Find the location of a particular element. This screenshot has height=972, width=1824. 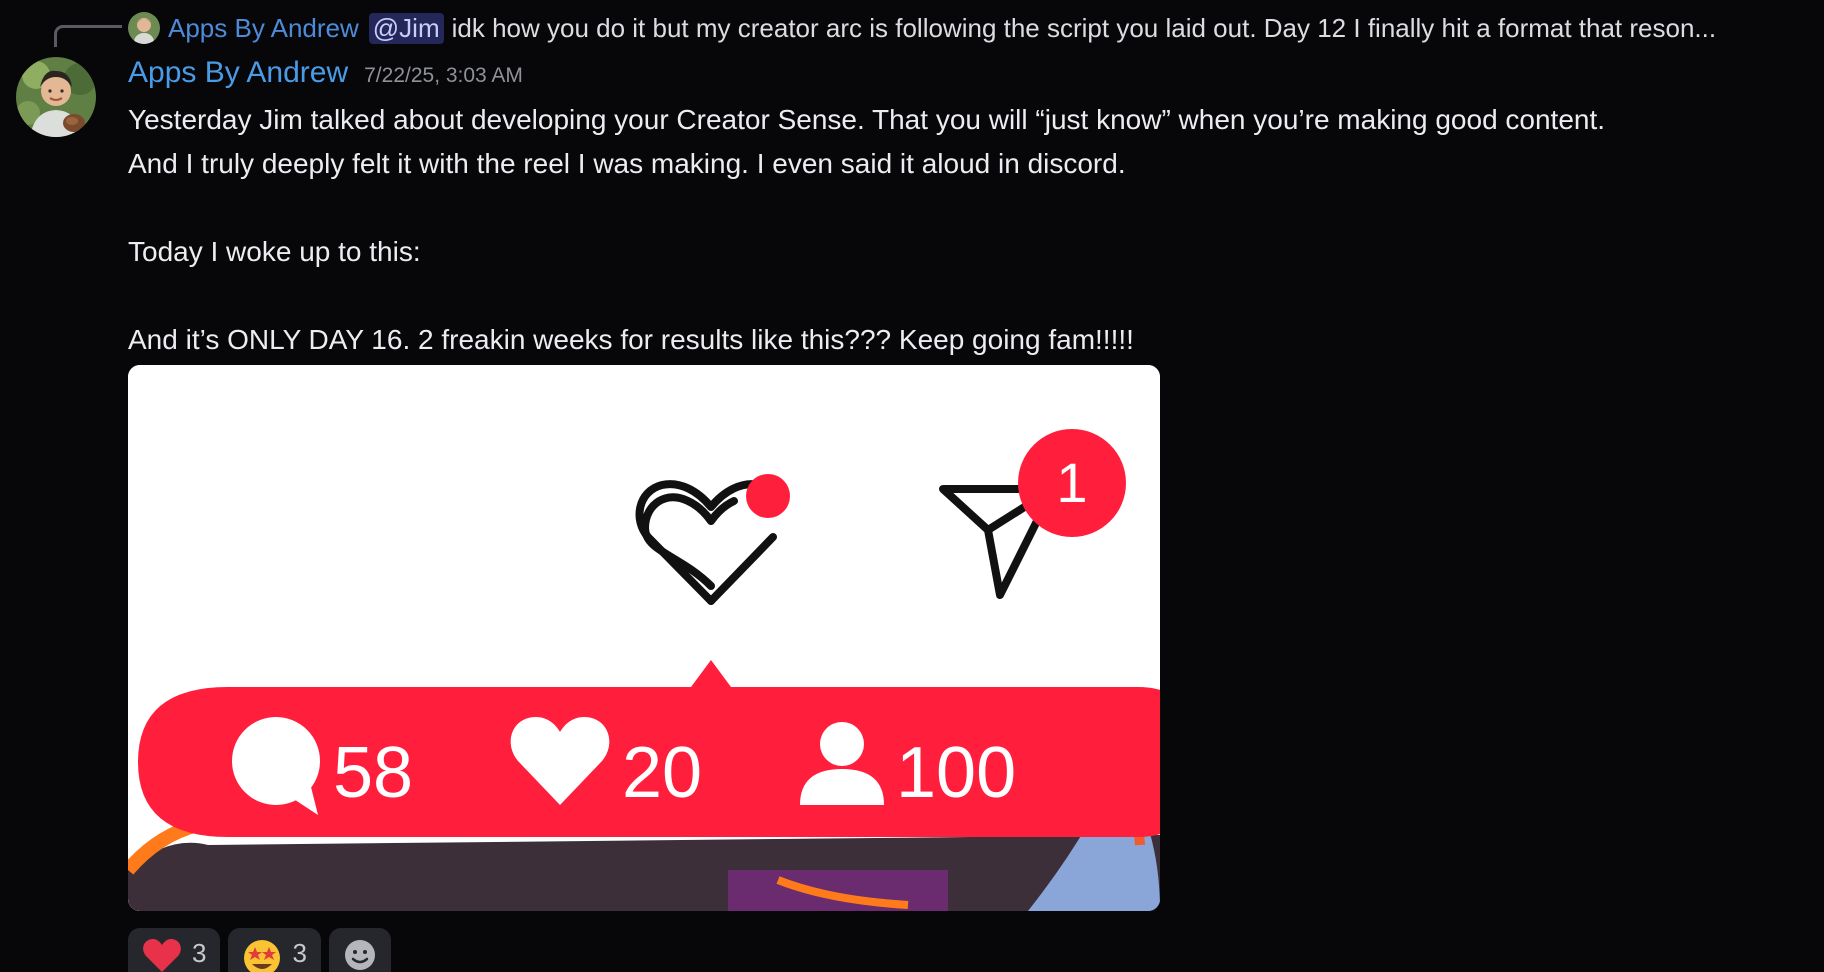

notification-badge-count: 1 is located at coordinates (1071, 482).